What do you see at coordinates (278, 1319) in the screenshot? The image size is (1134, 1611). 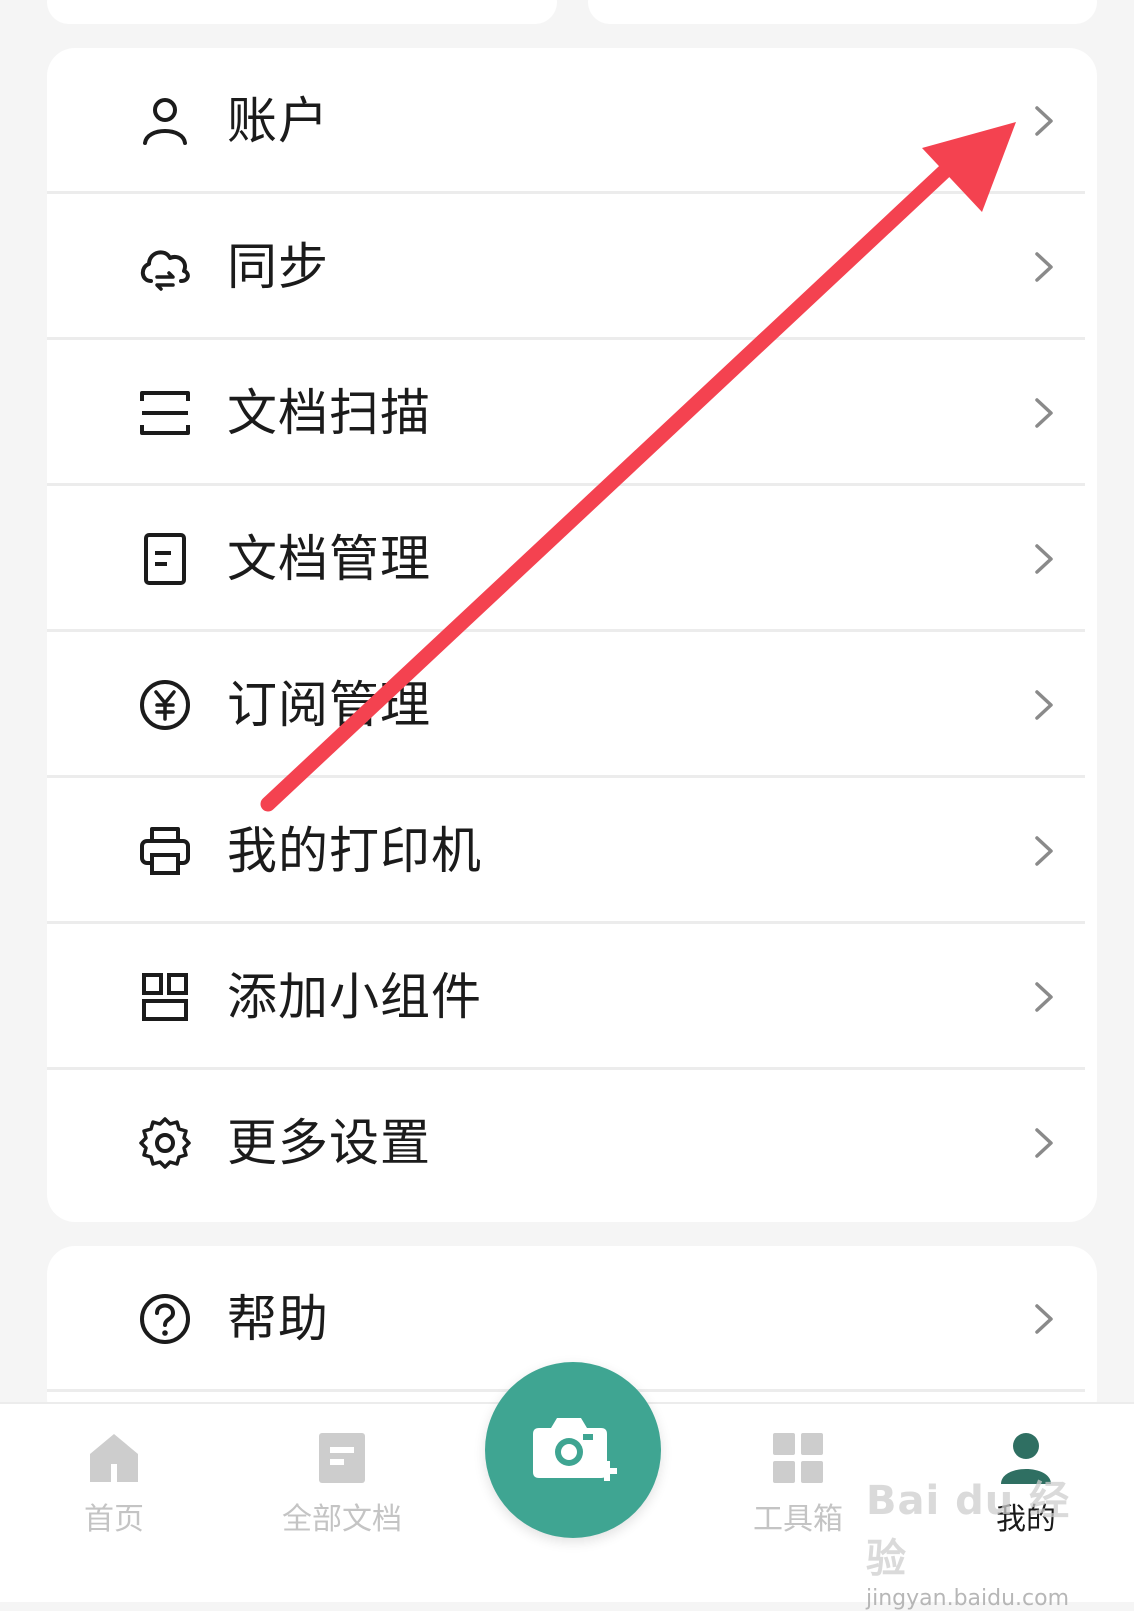 I see `menu-item-label: 帮助` at bounding box center [278, 1319].